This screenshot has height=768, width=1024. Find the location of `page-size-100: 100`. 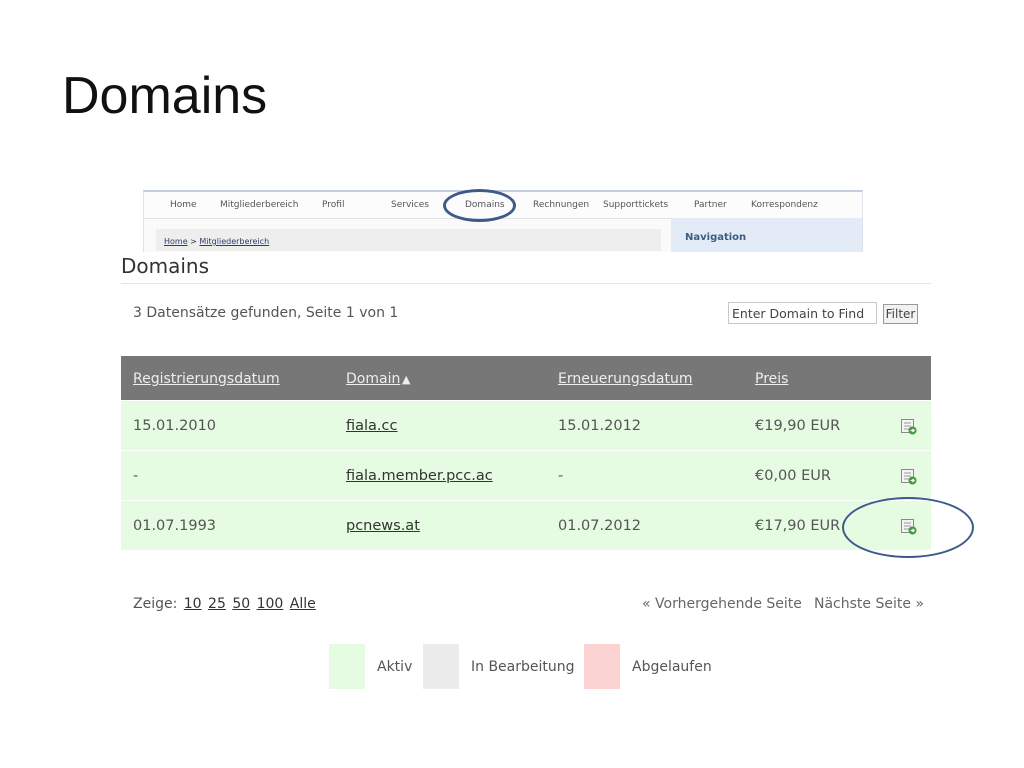

page-size-100: 100 is located at coordinates (270, 604).